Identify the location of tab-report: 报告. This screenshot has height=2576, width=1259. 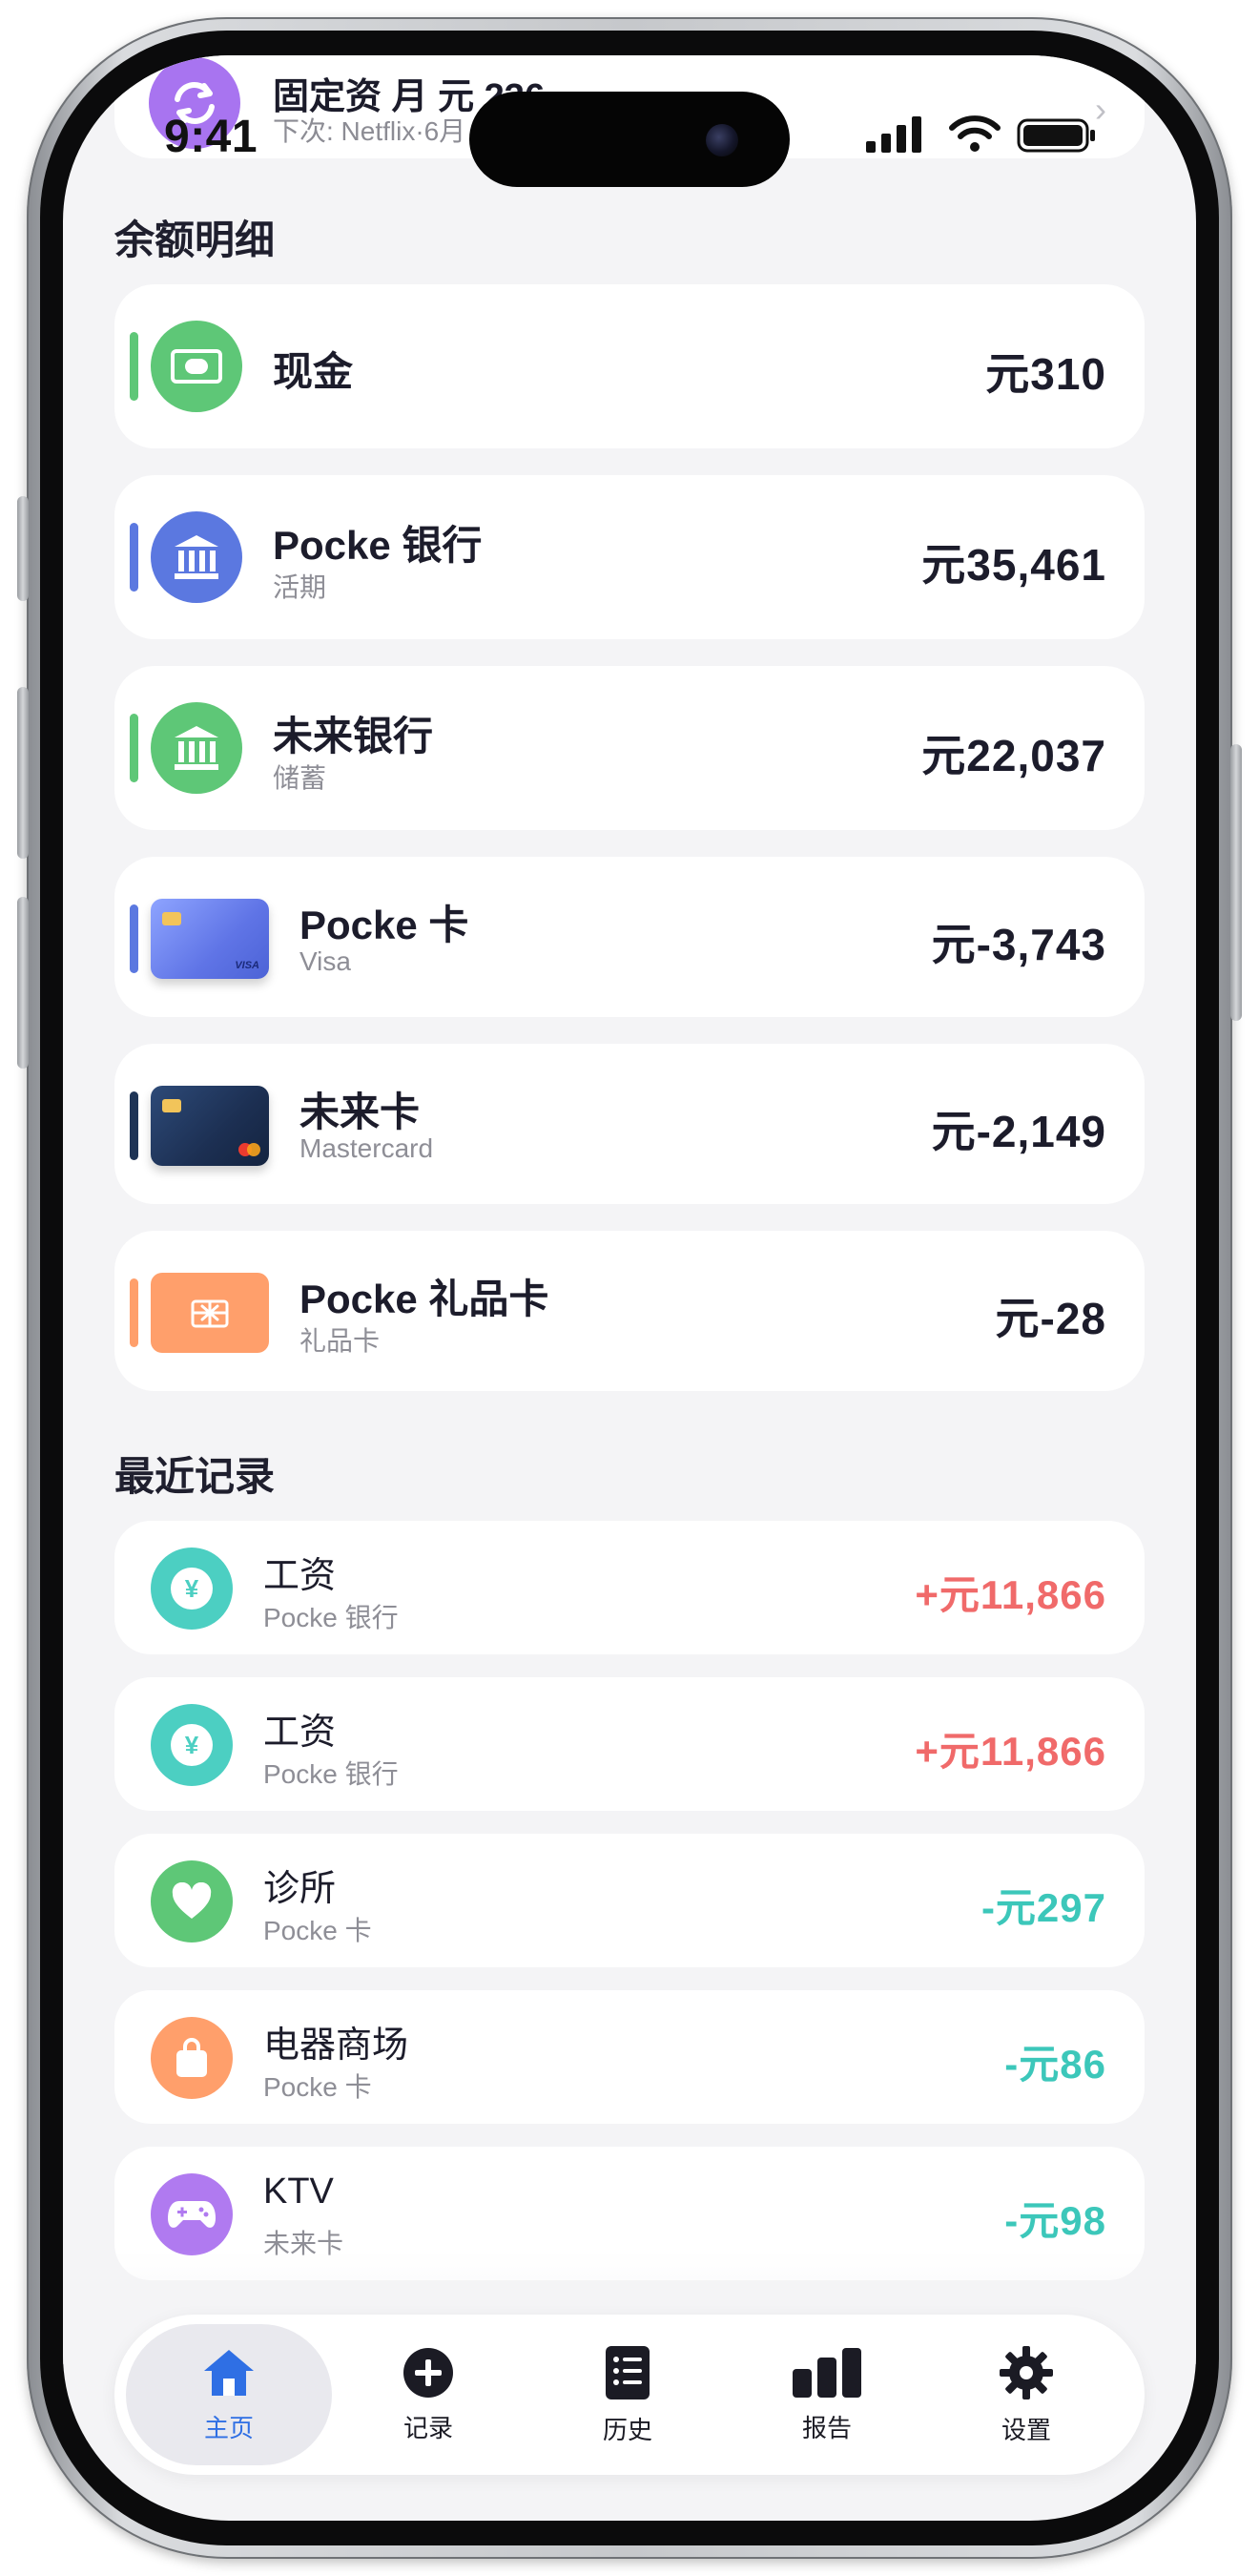
(827, 2394).